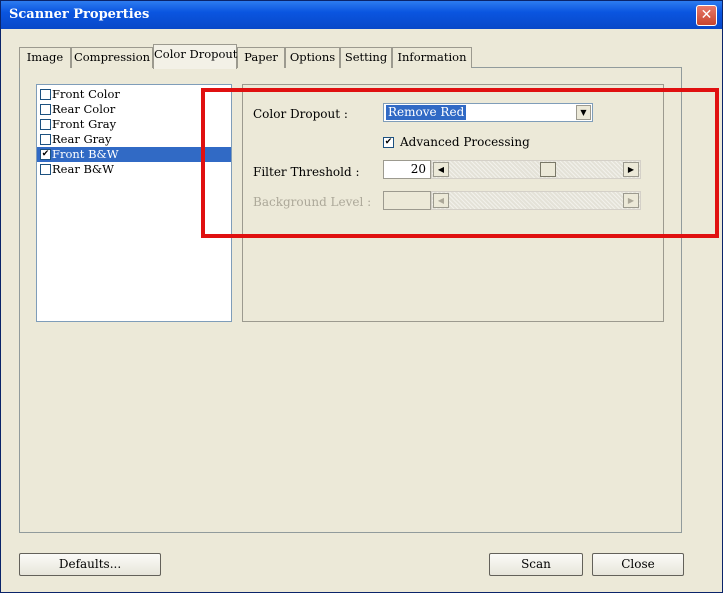  I want to click on tab-setting: Setting, so click(366, 57).